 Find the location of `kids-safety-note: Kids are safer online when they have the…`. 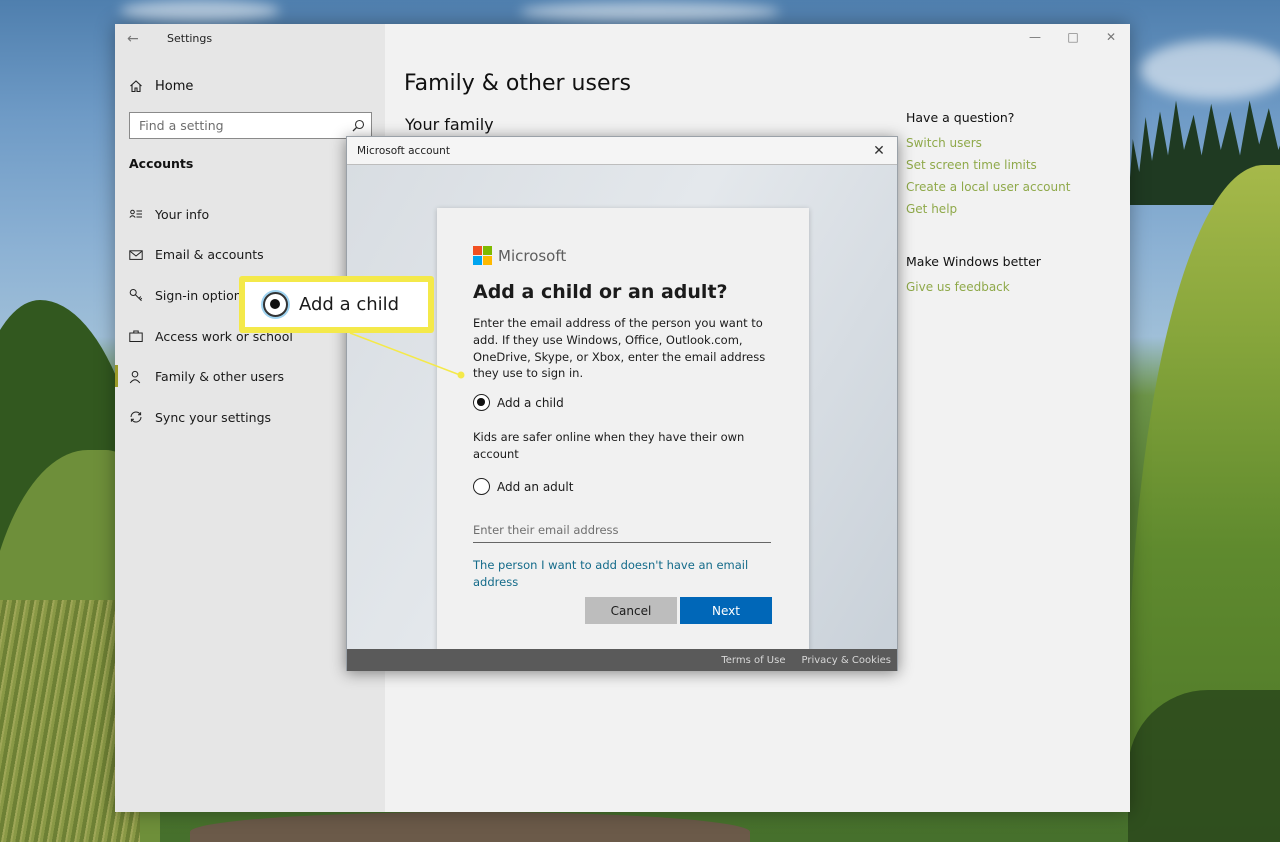

kids-safety-note: Kids are safer online when they have the… is located at coordinates (609, 445).